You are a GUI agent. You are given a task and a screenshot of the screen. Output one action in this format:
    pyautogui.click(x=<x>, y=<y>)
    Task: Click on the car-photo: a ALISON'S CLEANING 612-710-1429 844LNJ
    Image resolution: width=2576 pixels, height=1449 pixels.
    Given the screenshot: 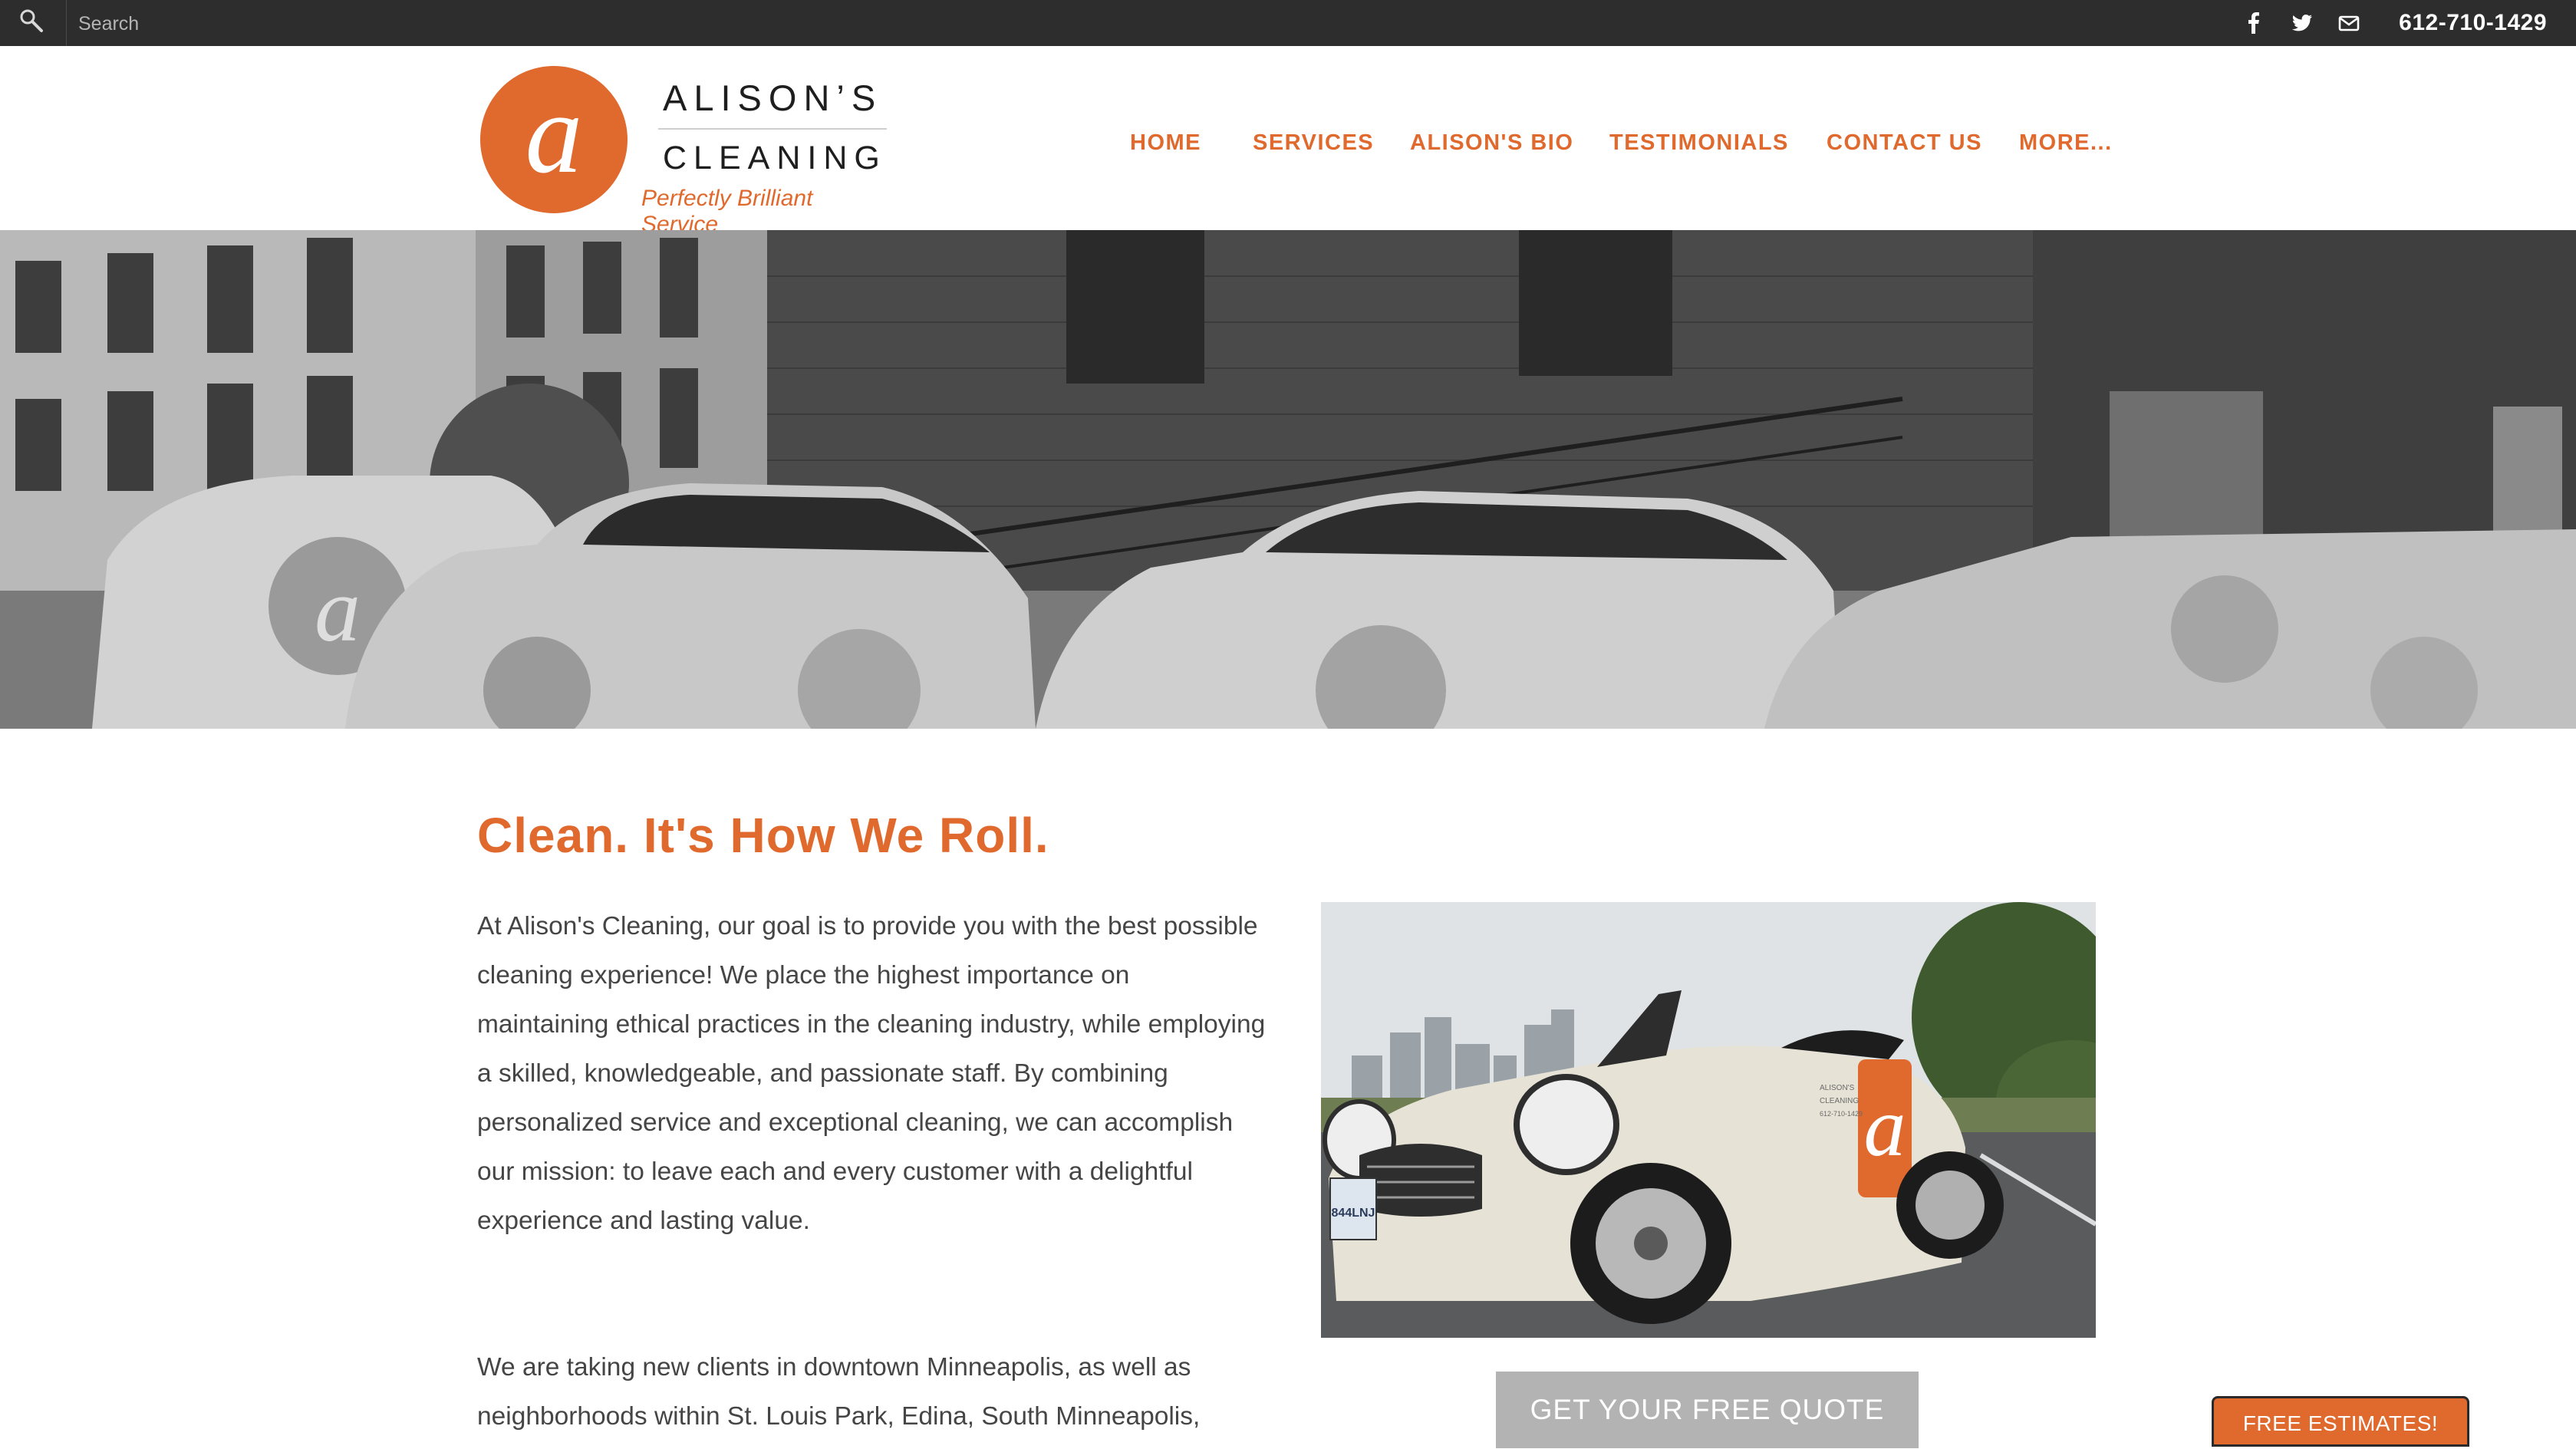 What is the action you would take?
    pyautogui.click(x=1708, y=1120)
    